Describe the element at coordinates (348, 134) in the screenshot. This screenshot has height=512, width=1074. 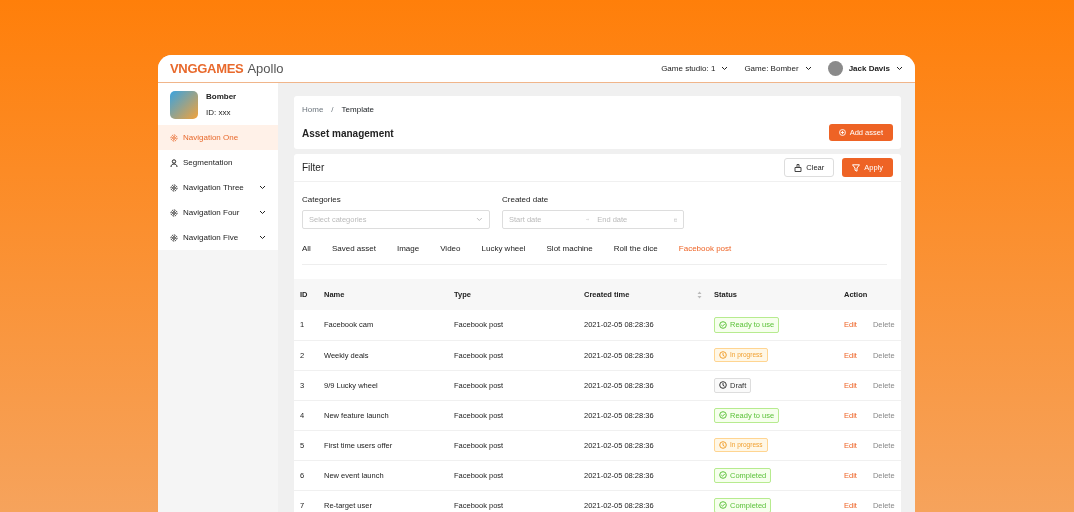
I see `page-title: Asset management` at that location.